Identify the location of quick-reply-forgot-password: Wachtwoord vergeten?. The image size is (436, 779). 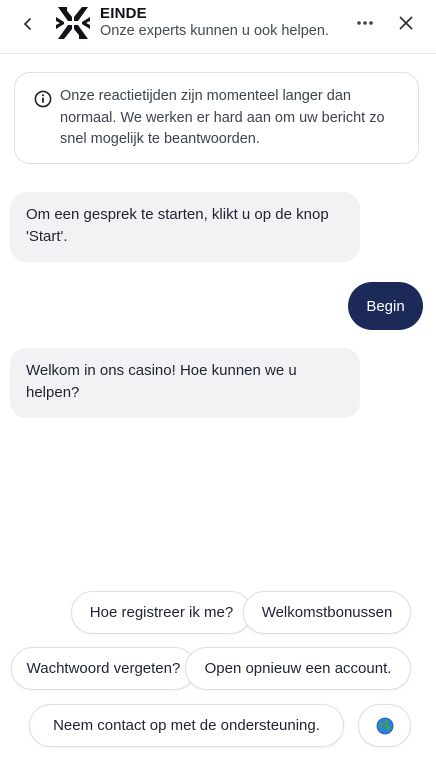
(103, 668).